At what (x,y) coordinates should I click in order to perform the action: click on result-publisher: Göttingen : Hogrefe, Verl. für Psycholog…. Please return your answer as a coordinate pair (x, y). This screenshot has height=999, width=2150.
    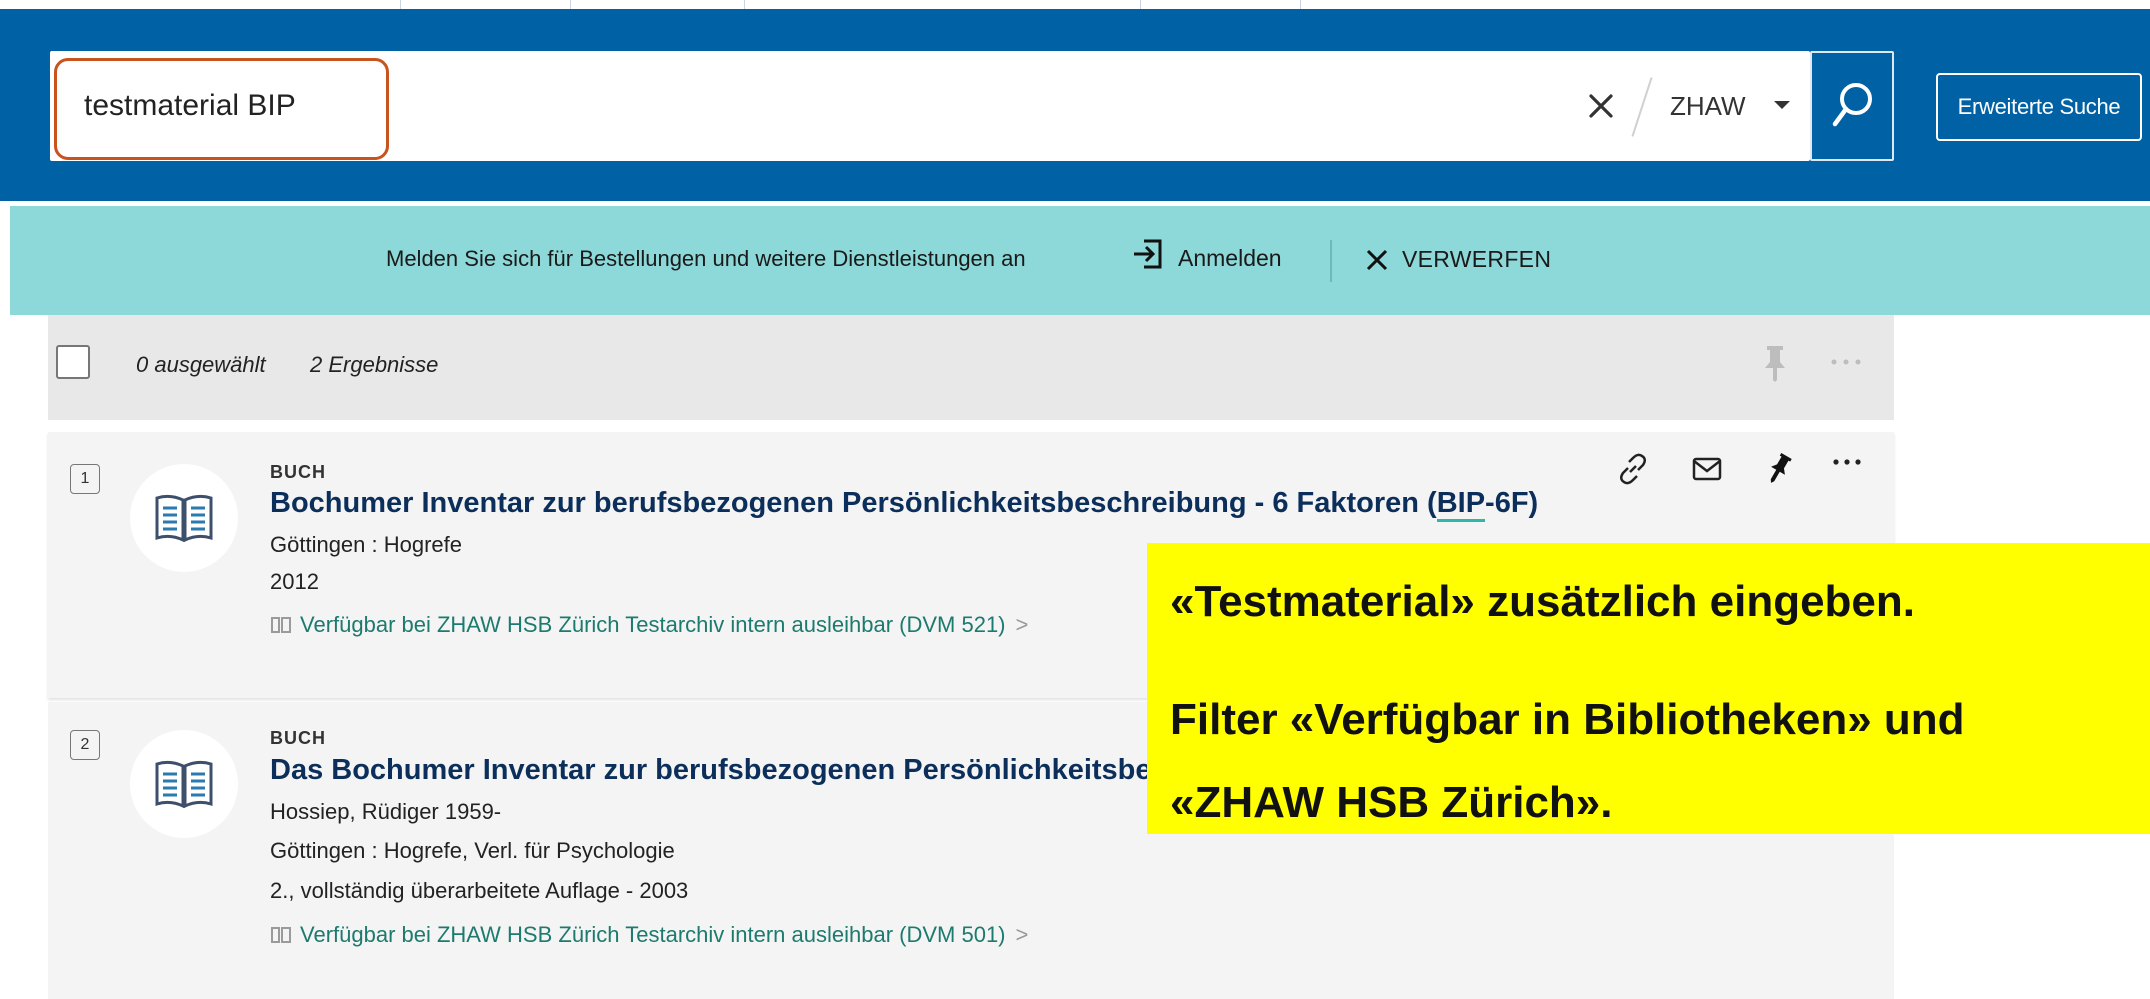
    Looking at the image, I should click on (472, 850).